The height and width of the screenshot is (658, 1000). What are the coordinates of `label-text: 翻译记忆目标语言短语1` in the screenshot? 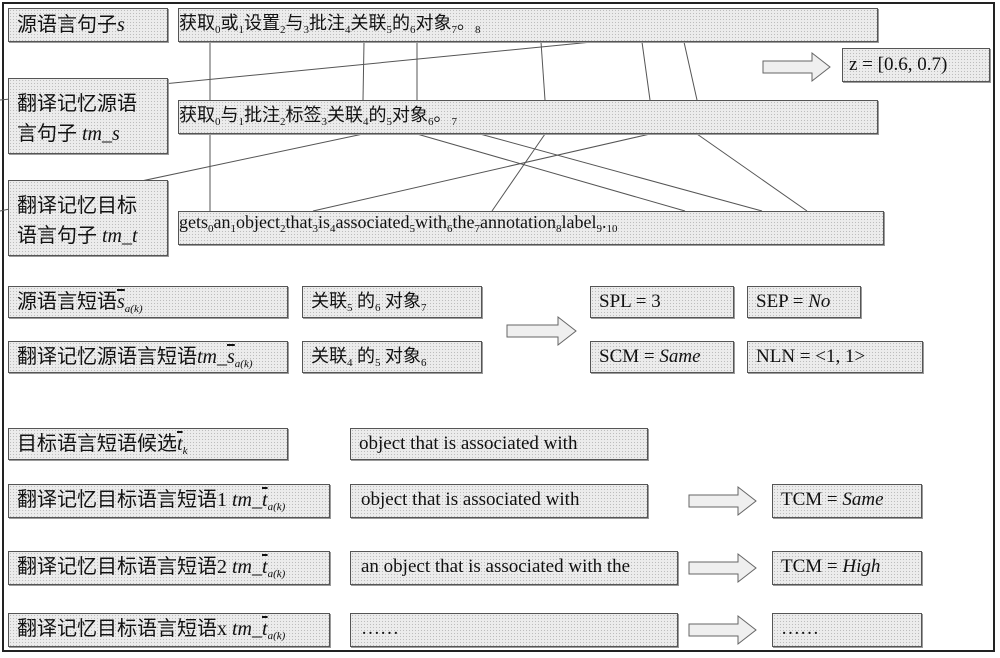 It's located at (124, 500).